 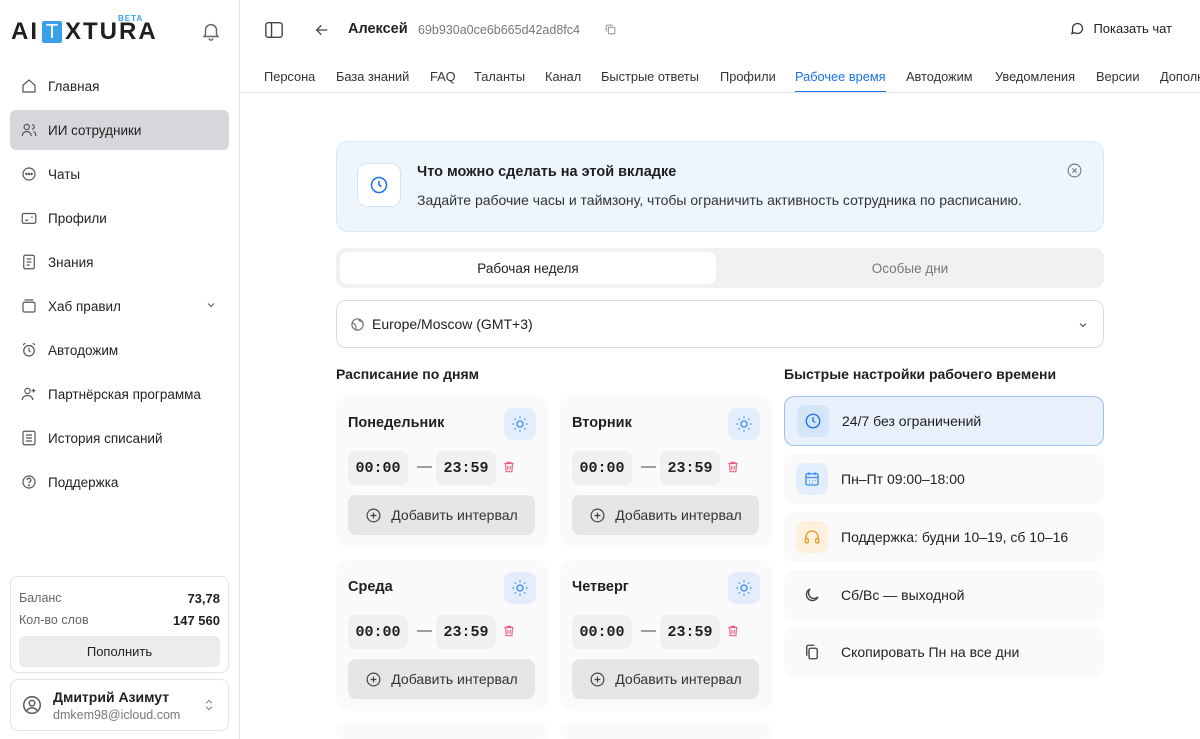 What do you see at coordinates (119, 262) in the screenshot?
I see `sidebar-item-knowledge: Знания` at bounding box center [119, 262].